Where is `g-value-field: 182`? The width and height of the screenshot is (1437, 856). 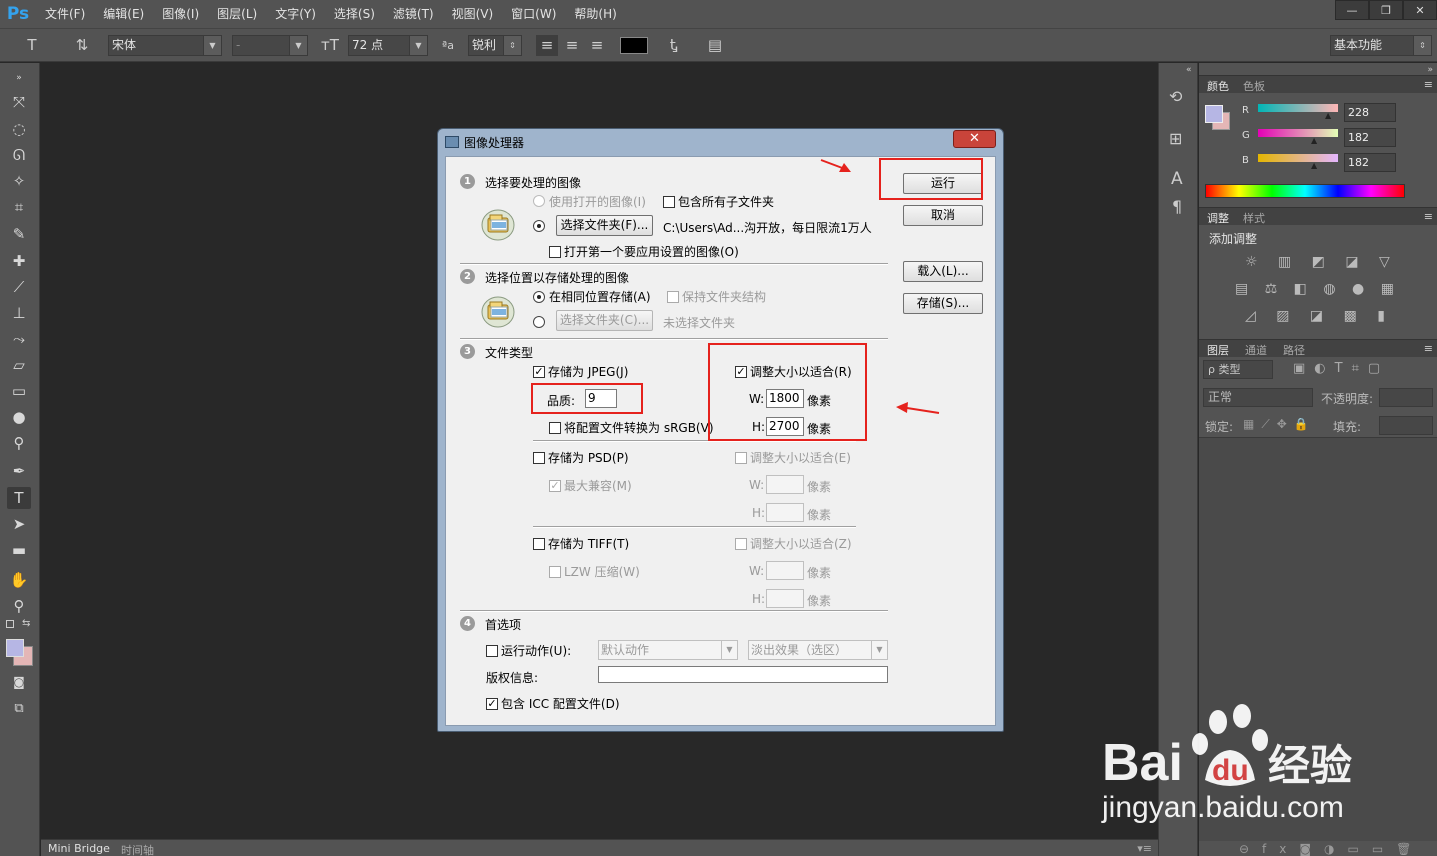
g-value-field: 182 is located at coordinates (1370, 137).